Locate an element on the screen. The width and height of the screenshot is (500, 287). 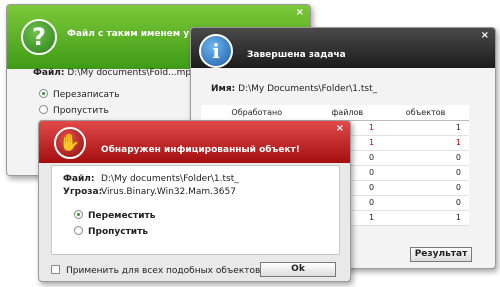
table-header-row: Обработано файлов объектов is located at coordinates (335, 113).